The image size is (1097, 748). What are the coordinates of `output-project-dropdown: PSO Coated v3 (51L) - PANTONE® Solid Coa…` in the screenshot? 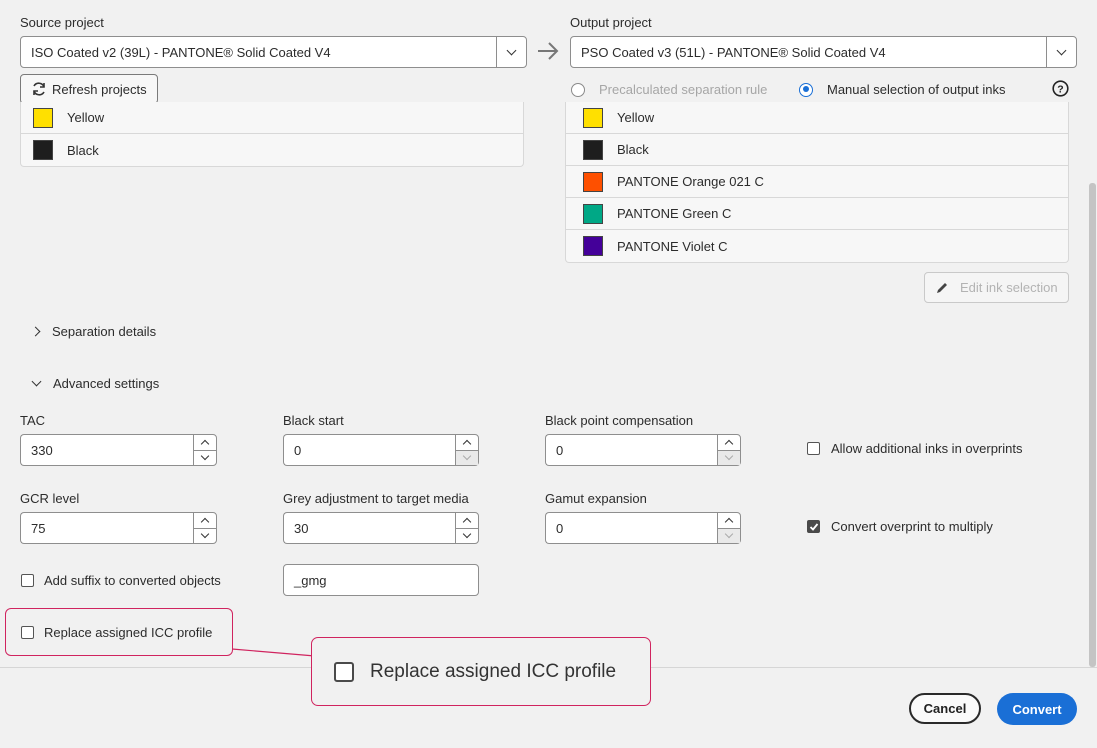 It's located at (823, 52).